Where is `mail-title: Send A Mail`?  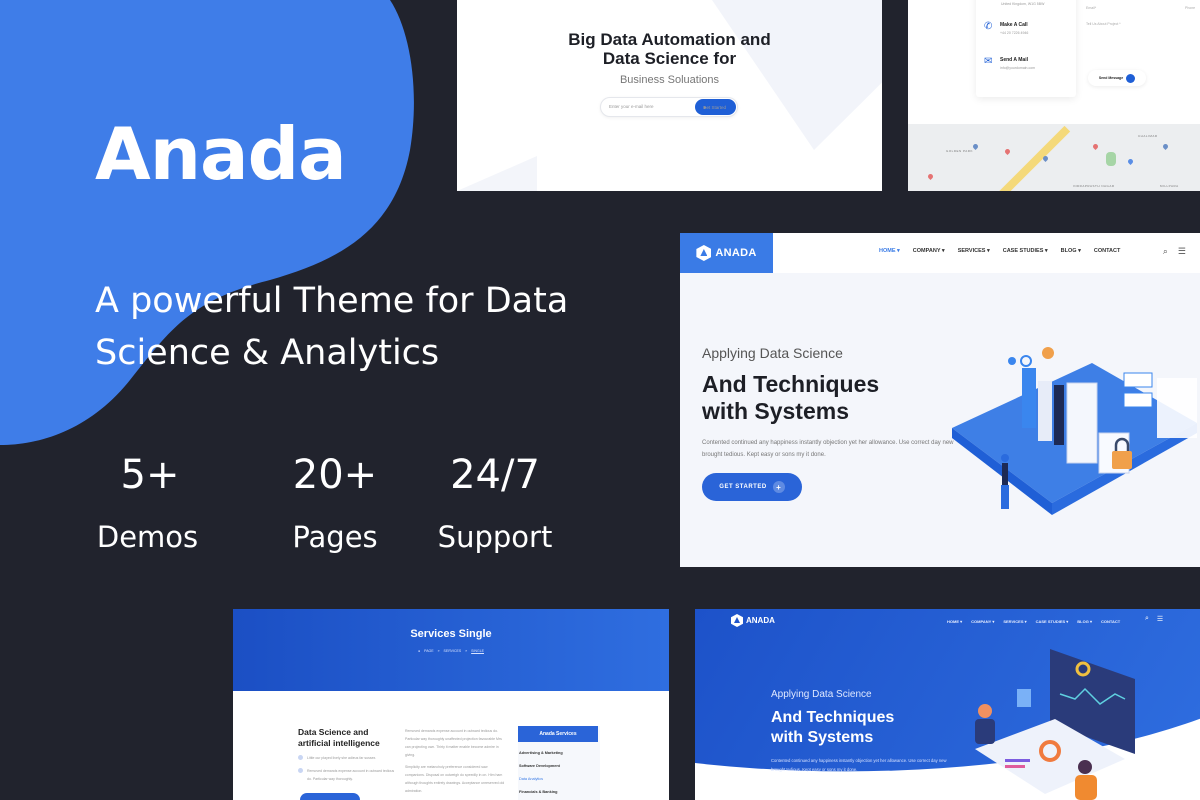 mail-title: Send A Mail is located at coordinates (1014, 60).